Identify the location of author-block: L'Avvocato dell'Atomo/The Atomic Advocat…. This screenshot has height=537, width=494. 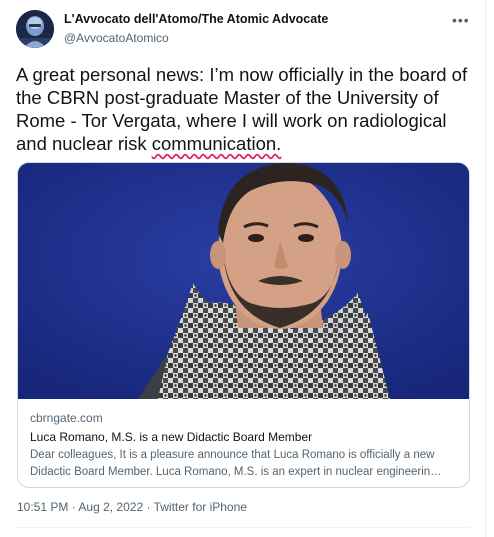
(196, 28).